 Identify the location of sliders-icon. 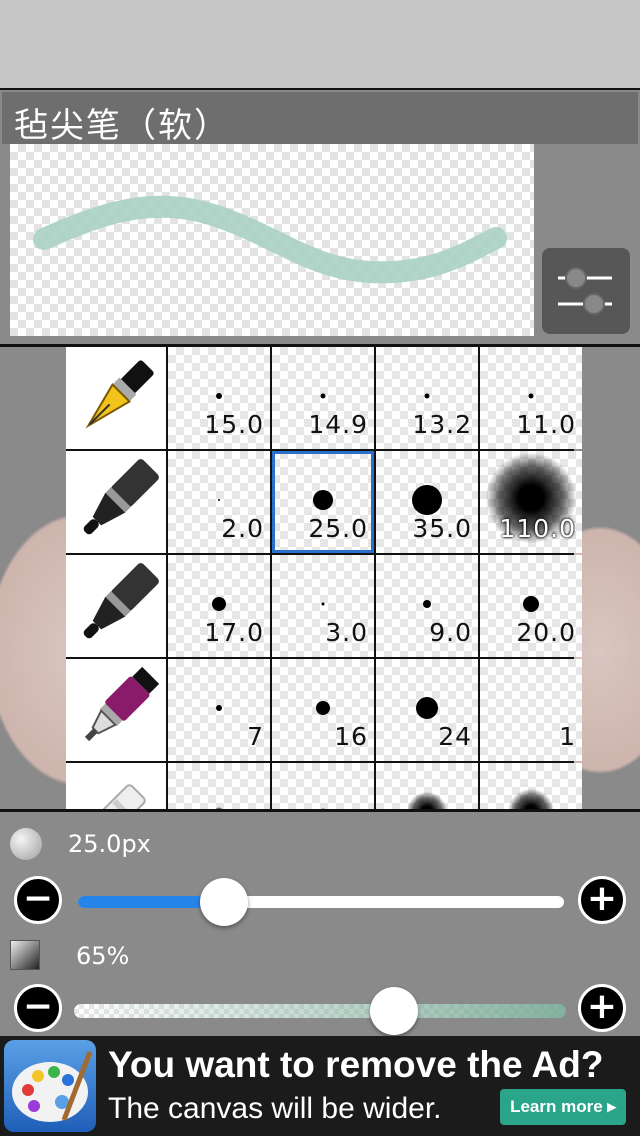
(585, 291).